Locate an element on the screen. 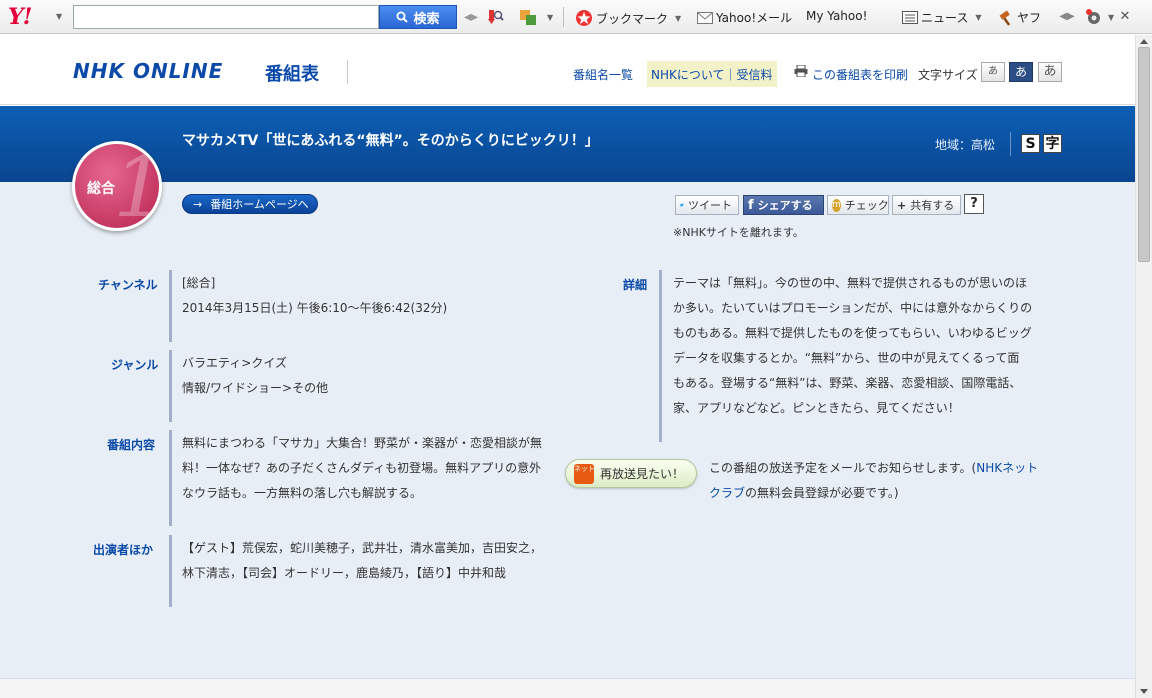 Image resolution: width=1152 pixels, height=698 pixels. font-size-label: 文字サイズ is located at coordinates (948, 75).